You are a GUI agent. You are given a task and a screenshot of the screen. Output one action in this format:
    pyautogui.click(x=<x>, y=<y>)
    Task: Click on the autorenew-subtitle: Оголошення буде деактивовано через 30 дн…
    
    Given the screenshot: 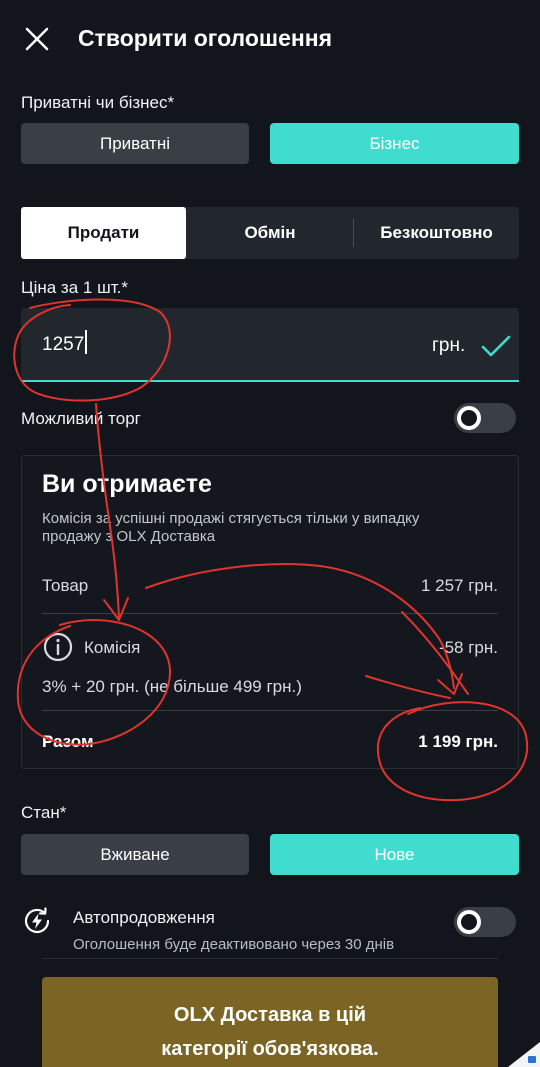 What is the action you would take?
    pyautogui.click(x=234, y=944)
    